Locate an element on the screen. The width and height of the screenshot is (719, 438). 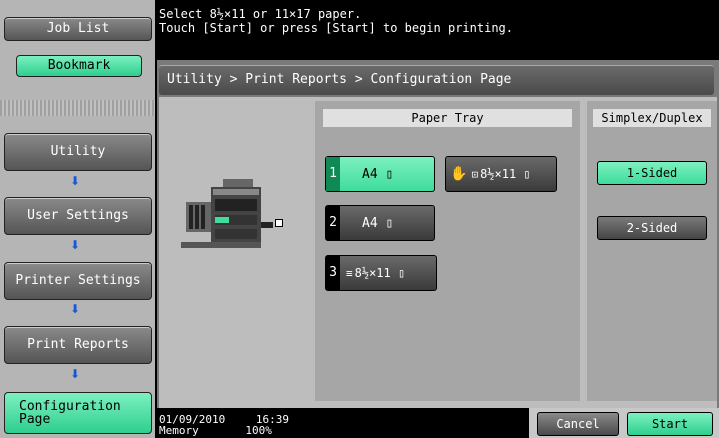
simplex-duplex-header: Simplex/Duplex is located at coordinates (652, 118).